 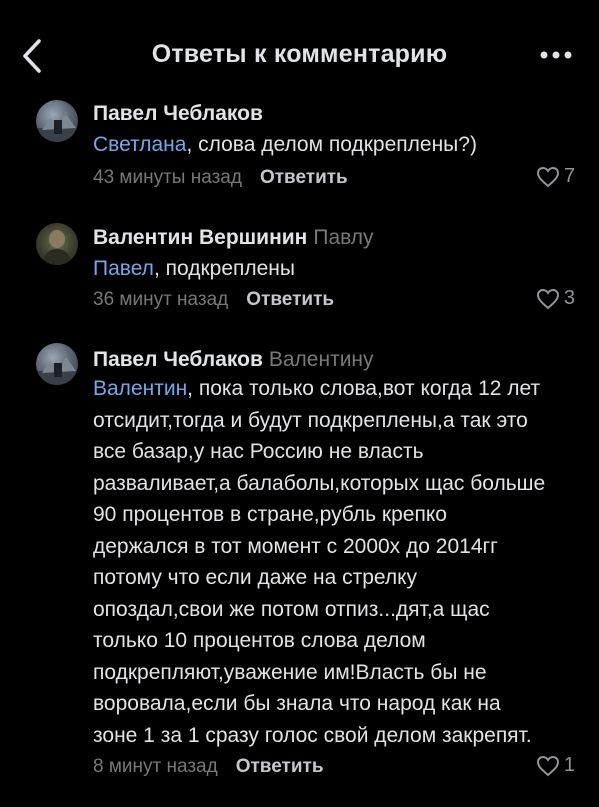 I want to click on like-button: 7, so click(x=555, y=176).